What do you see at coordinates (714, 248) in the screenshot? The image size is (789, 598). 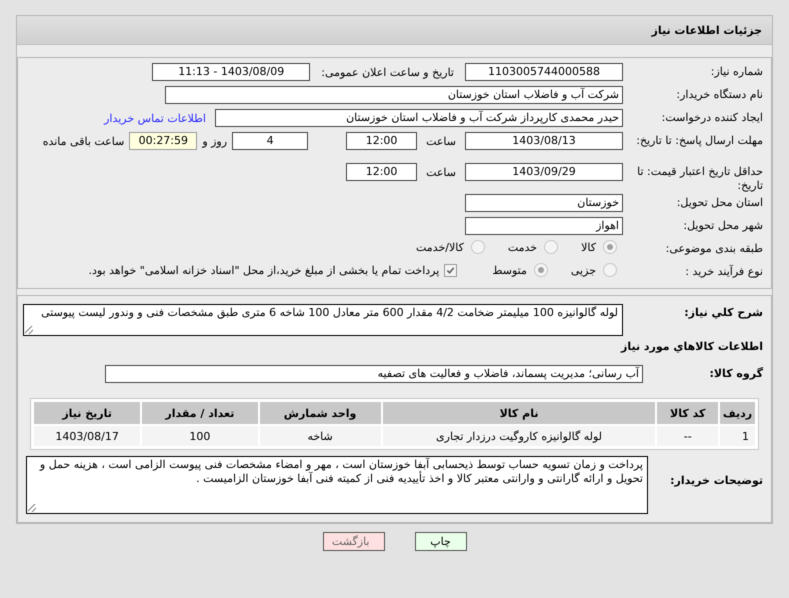 I see `field-label: طبقه بندی موضوعی:` at bounding box center [714, 248].